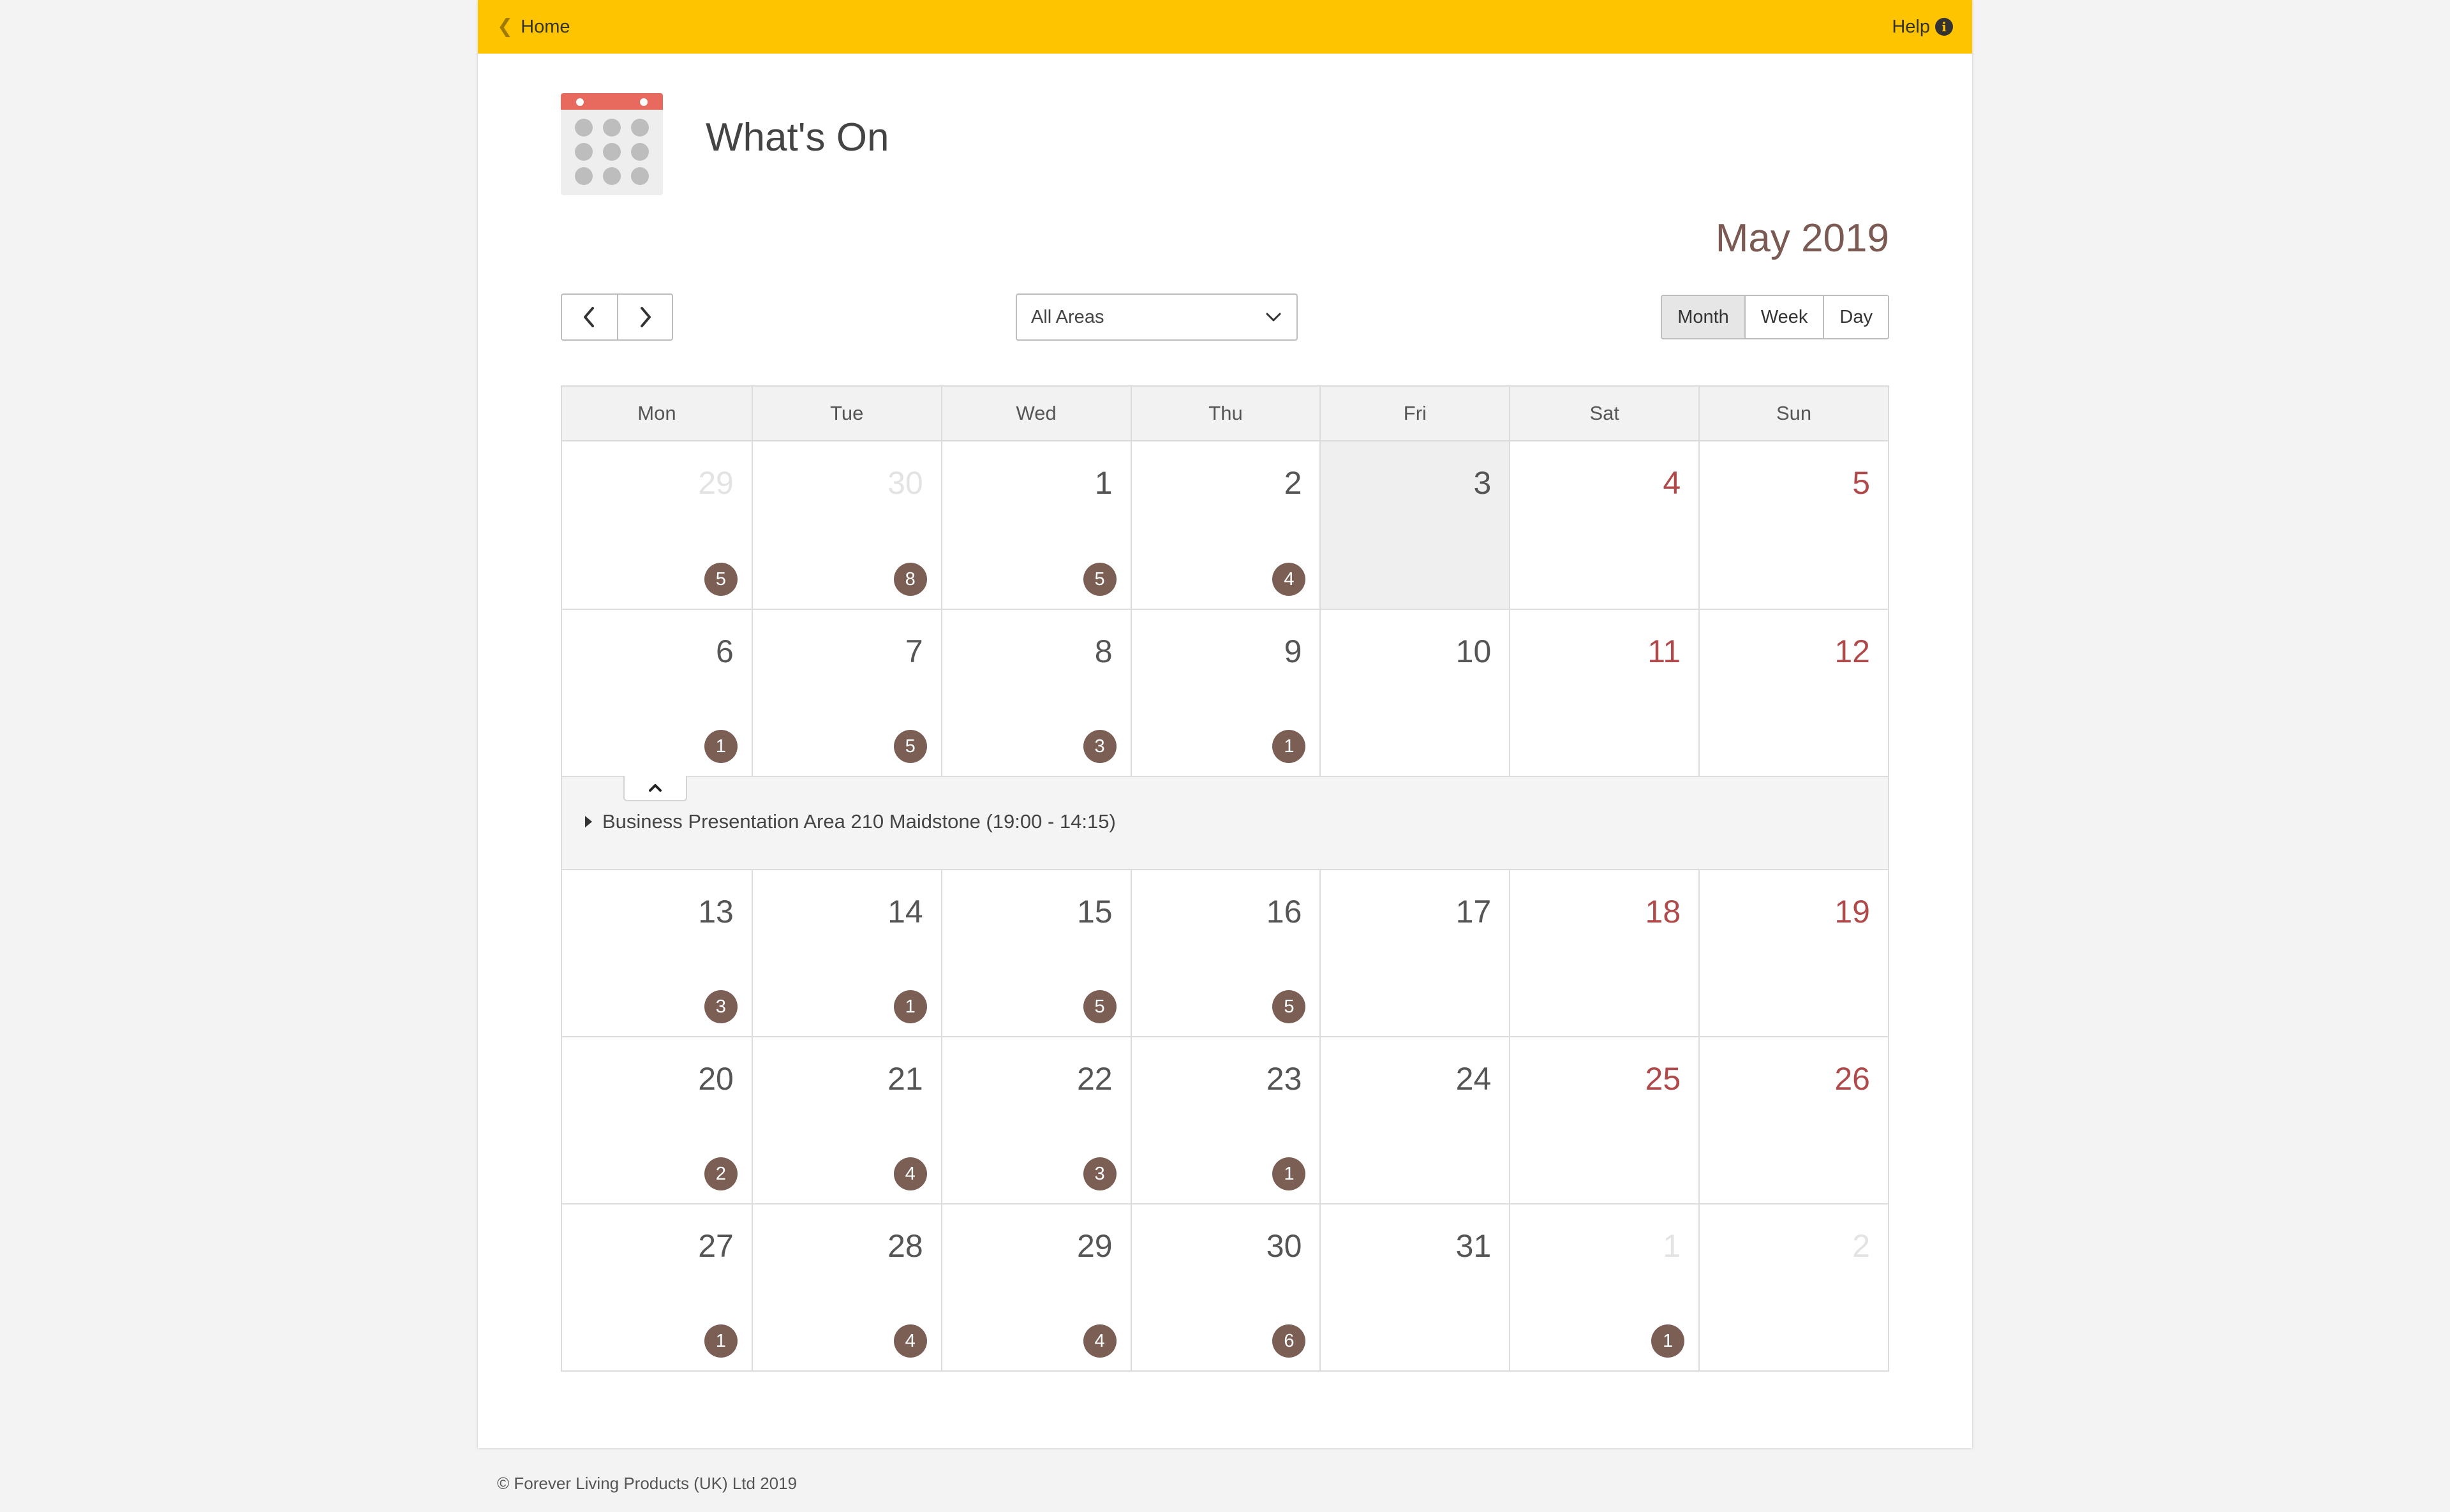  I want to click on day-cell: 15, so click(1035, 525).